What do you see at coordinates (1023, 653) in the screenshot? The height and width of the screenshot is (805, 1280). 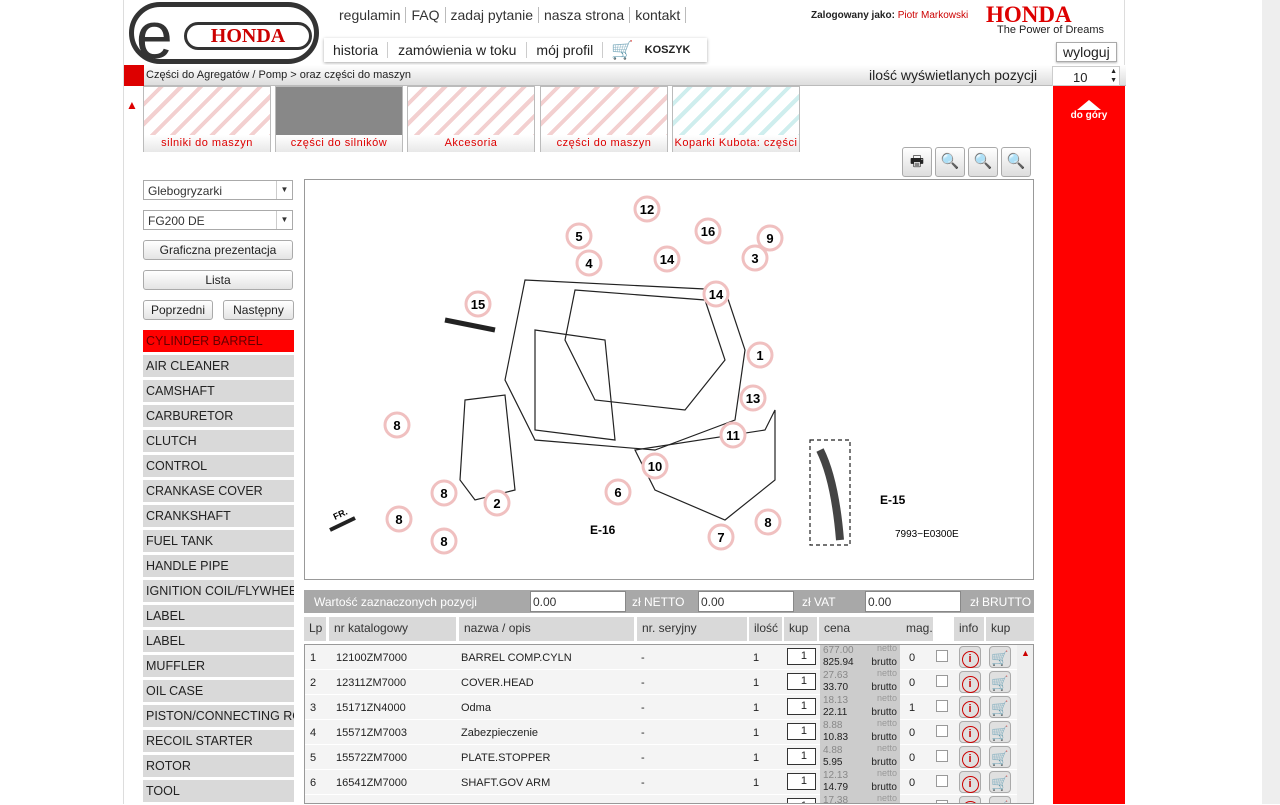 I see `scroll-up-icon: ▲` at bounding box center [1023, 653].